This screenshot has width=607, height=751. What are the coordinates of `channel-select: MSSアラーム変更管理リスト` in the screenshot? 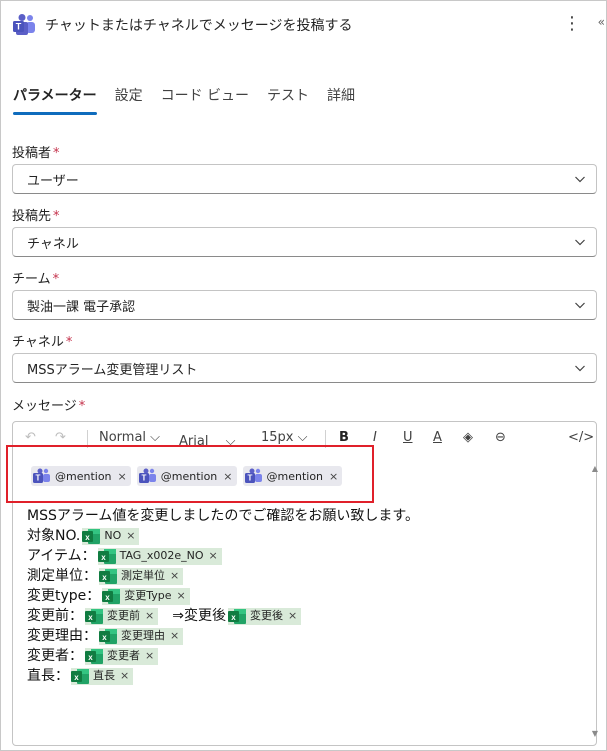 It's located at (304, 368).